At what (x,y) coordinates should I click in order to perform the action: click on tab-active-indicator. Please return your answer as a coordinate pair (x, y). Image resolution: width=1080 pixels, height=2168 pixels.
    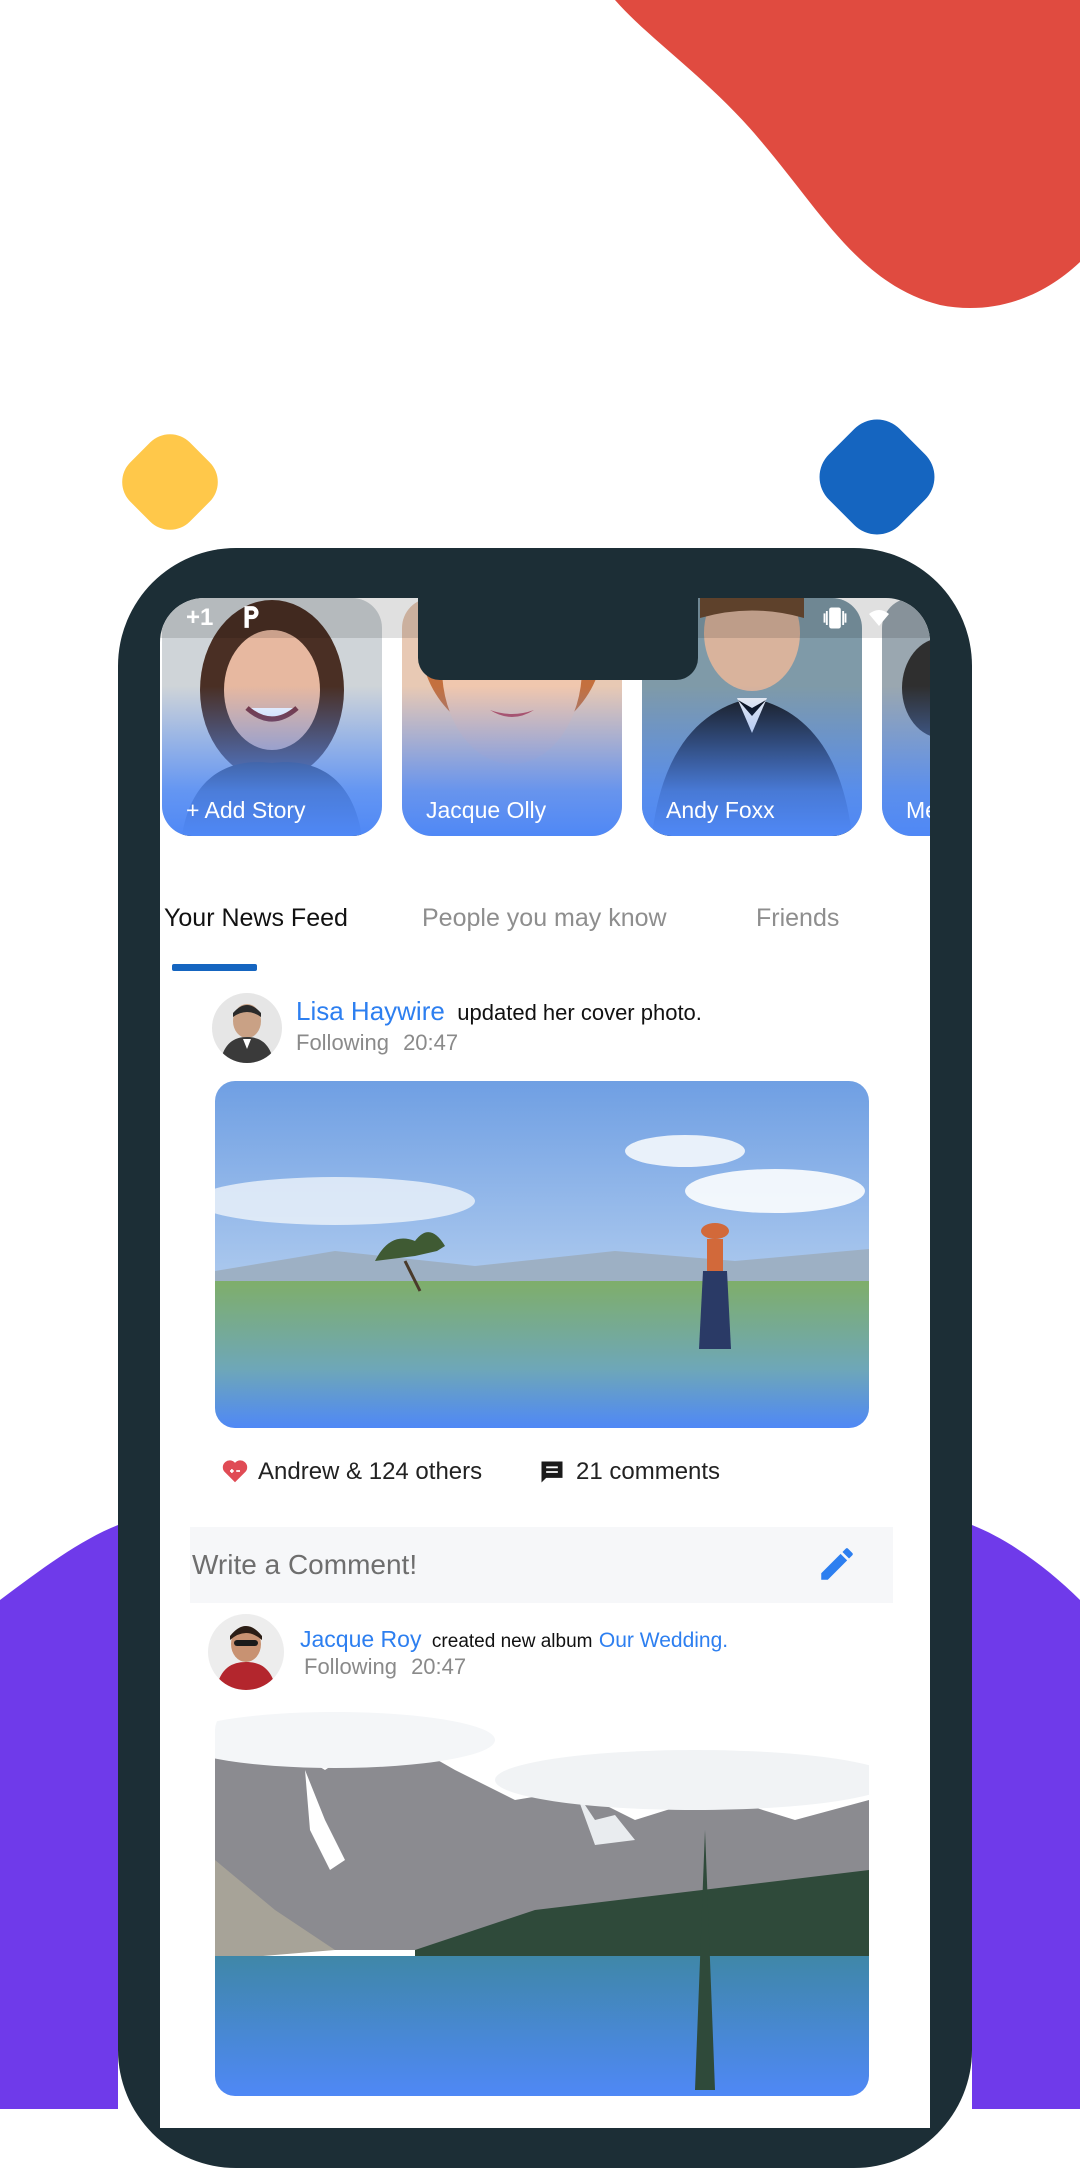
    Looking at the image, I should click on (214, 967).